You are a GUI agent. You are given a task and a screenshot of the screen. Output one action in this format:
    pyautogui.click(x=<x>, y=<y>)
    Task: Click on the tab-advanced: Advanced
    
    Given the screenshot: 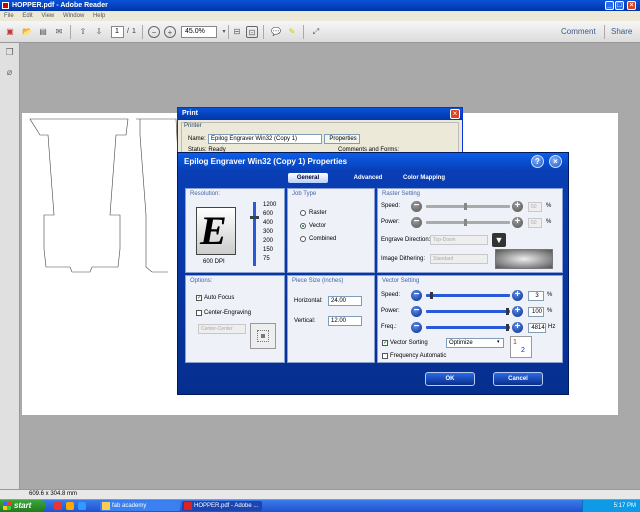 What is the action you would take?
    pyautogui.click(x=368, y=178)
    